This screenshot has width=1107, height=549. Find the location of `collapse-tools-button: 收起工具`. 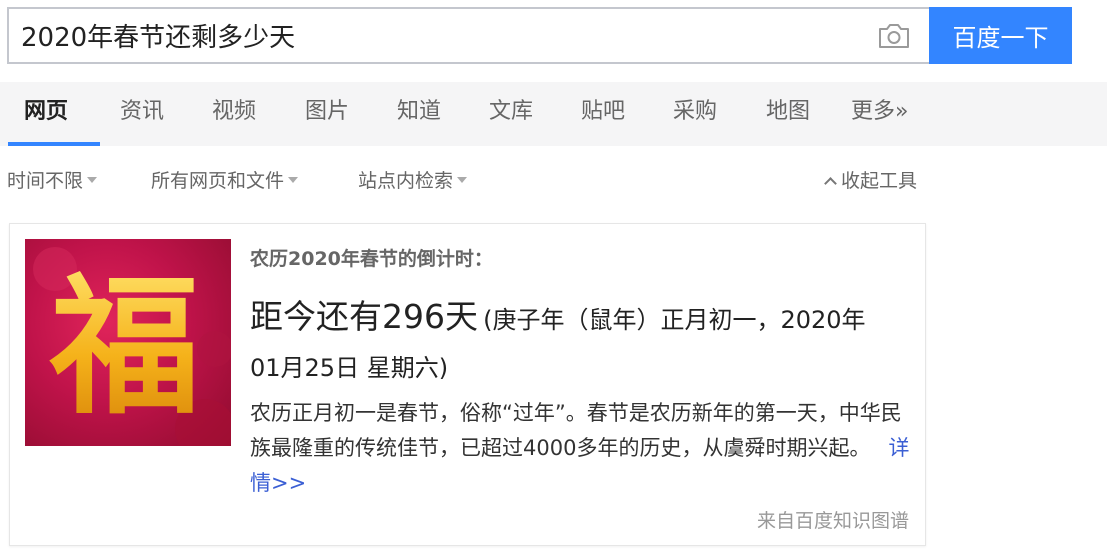

collapse-tools-button: 收起工具 is located at coordinates (871, 182).